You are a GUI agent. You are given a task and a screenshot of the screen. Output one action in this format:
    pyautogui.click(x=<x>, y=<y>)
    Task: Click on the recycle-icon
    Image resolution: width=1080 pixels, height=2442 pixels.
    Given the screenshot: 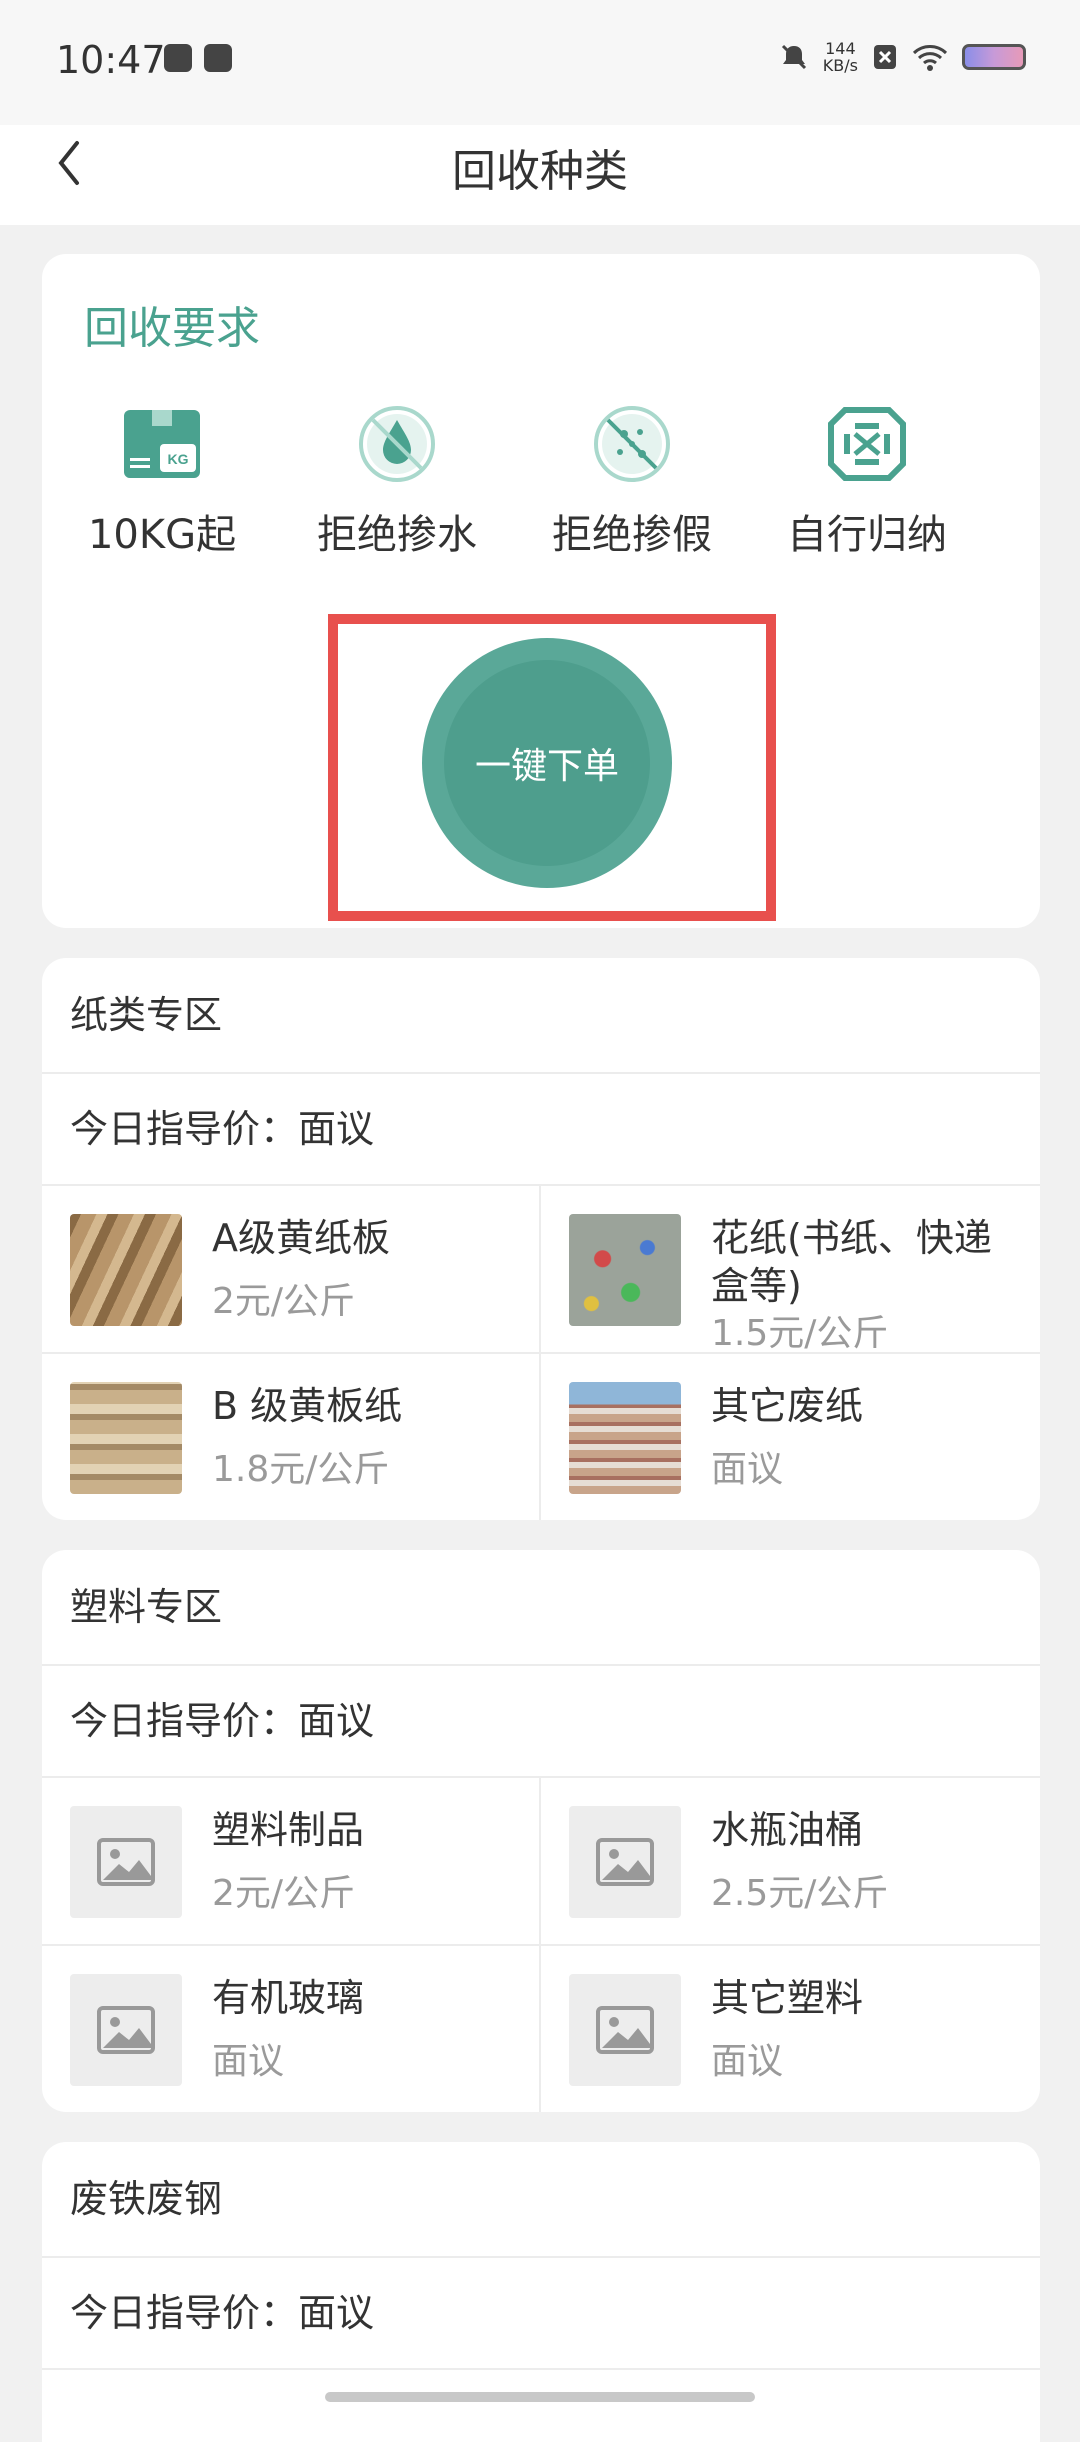 What is the action you would take?
    pyautogui.click(x=867, y=444)
    